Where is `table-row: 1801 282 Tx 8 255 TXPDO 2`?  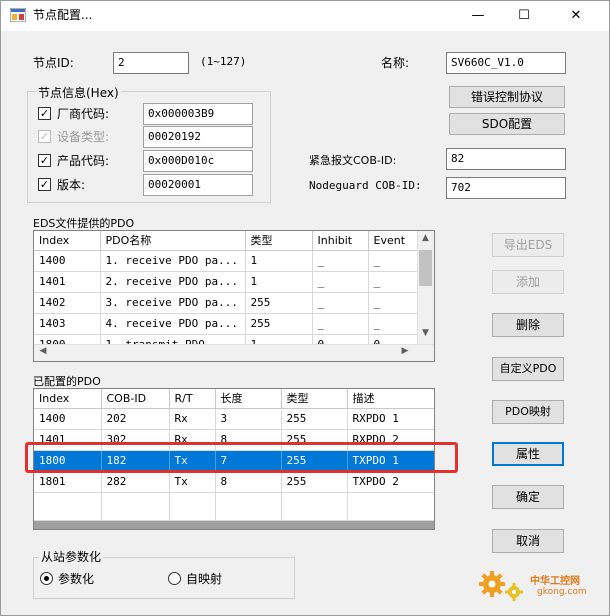
table-row: 1801 282 Tx 8 255 TXPDO 2 is located at coordinates (234, 482).